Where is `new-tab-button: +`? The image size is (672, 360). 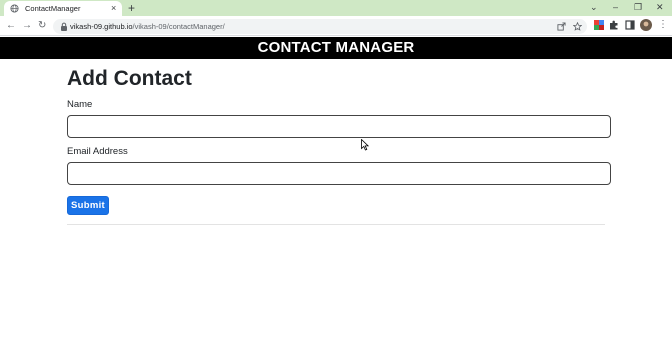 new-tab-button: + is located at coordinates (131, 8).